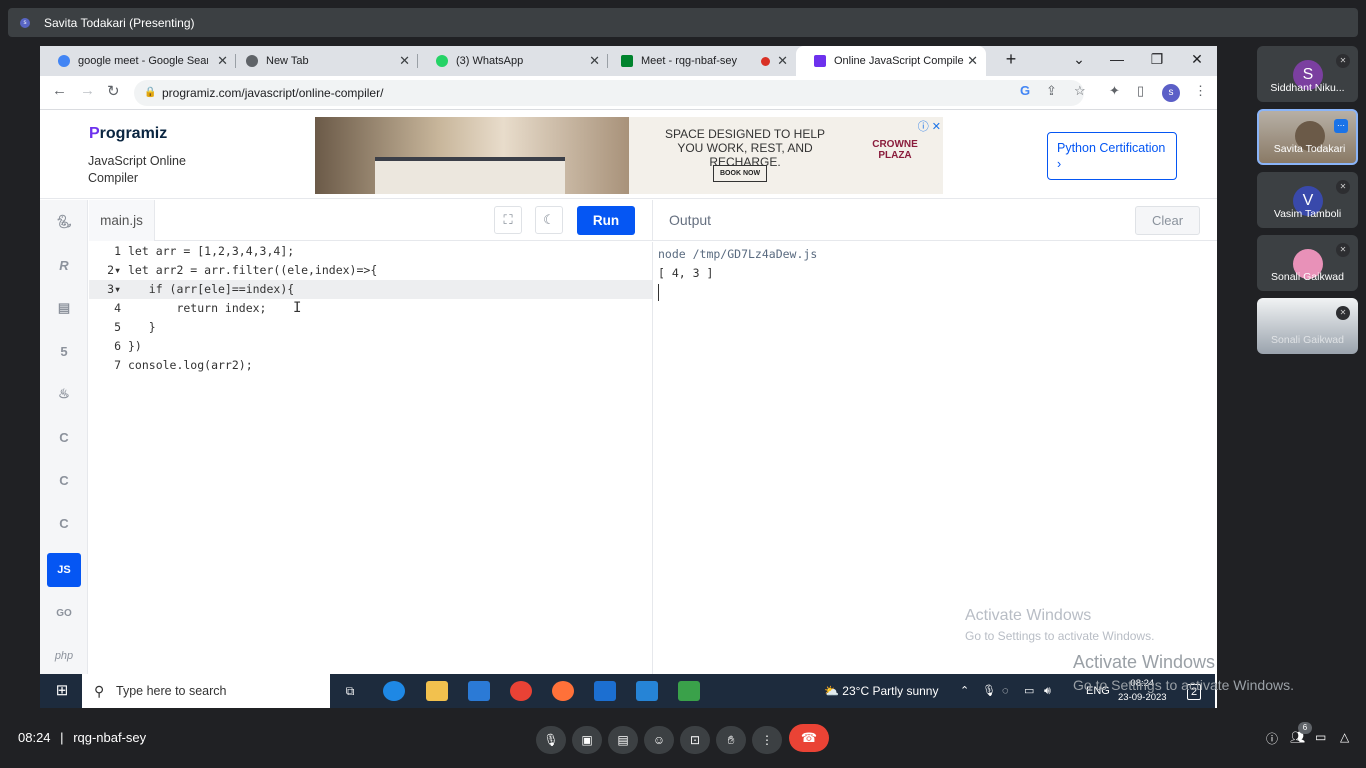  I want to click on browser-tab-whatsapp: (3) WhatsApp ✕, so click(513, 61).